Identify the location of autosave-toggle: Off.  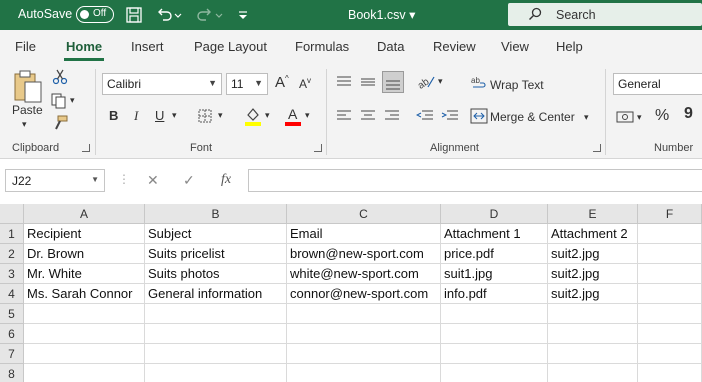
(95, 14).